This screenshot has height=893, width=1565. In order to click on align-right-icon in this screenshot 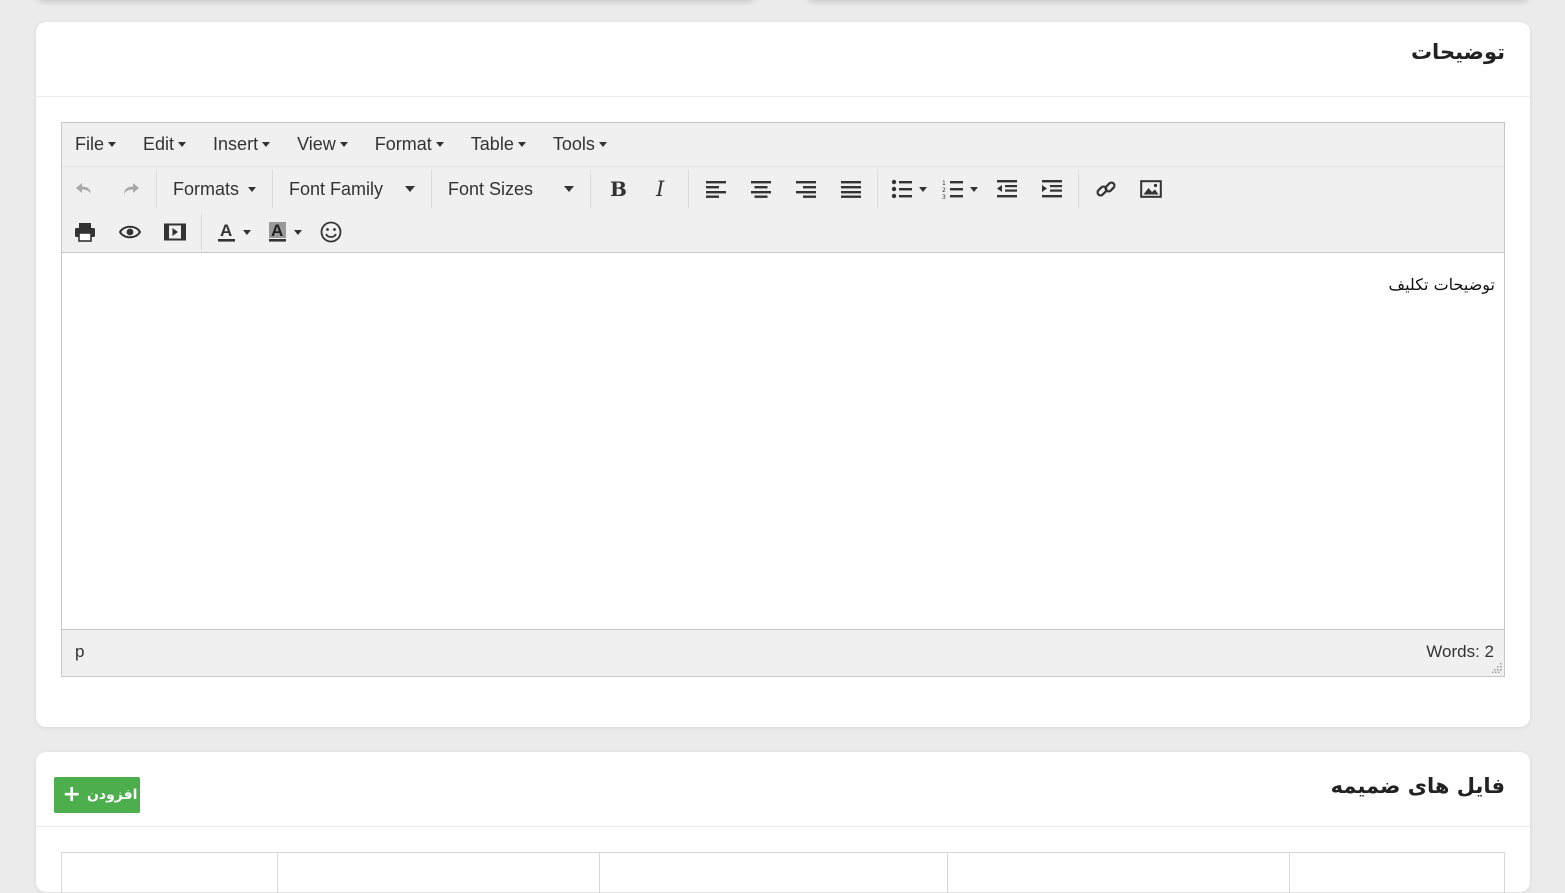, I will do `click(806, 189)`.